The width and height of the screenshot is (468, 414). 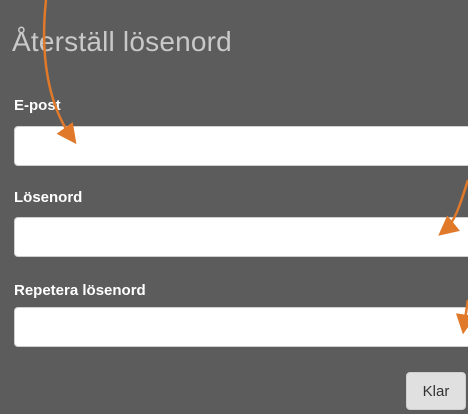 I want to click on repeat-password-field, so click(x=241, y=327).